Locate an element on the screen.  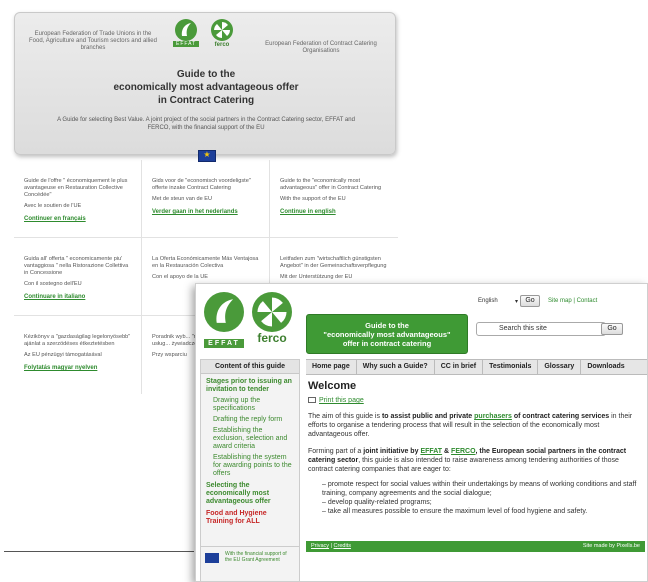
effat-logo-large: EFFAT is located at coordinates (224, 321).